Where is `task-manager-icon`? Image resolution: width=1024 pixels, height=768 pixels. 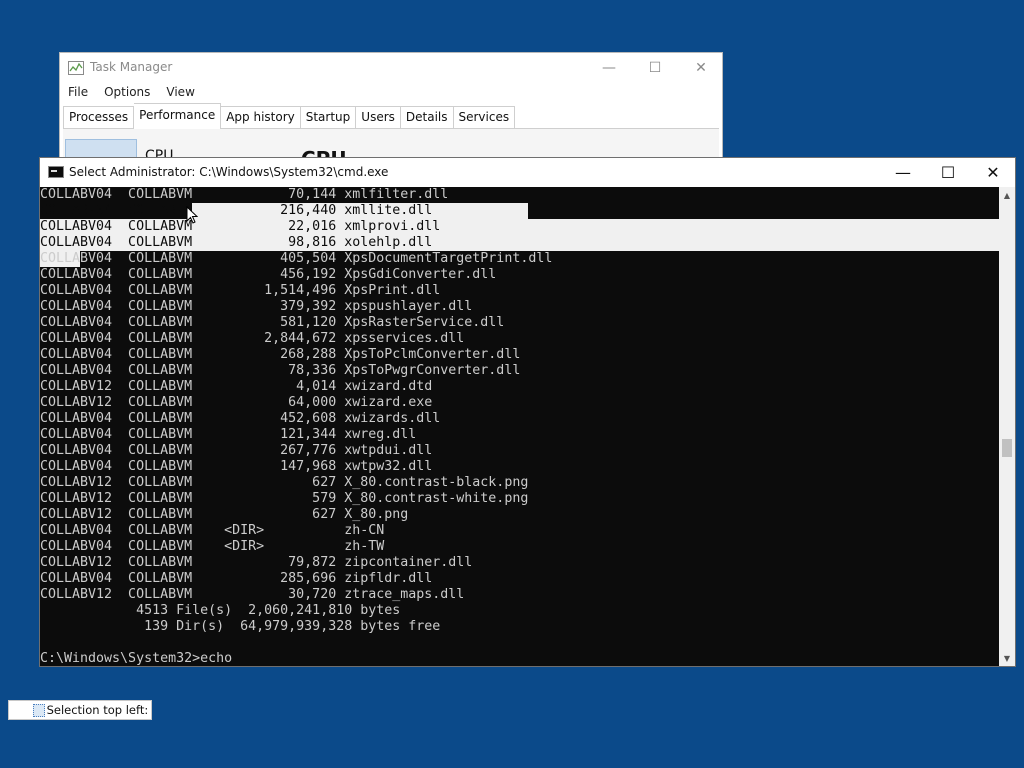
task-manager-icon is located at coordinates (76, 68).